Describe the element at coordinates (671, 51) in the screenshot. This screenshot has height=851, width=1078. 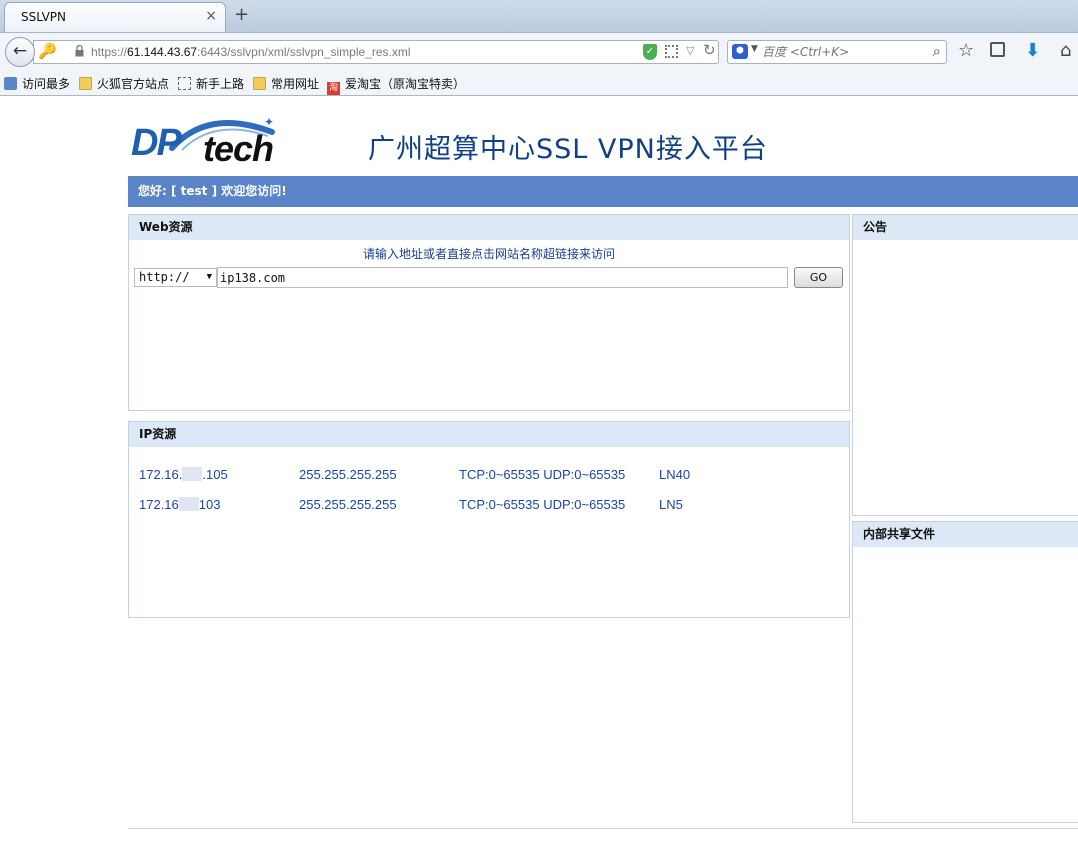
I see `qr-code-icon` at that location.